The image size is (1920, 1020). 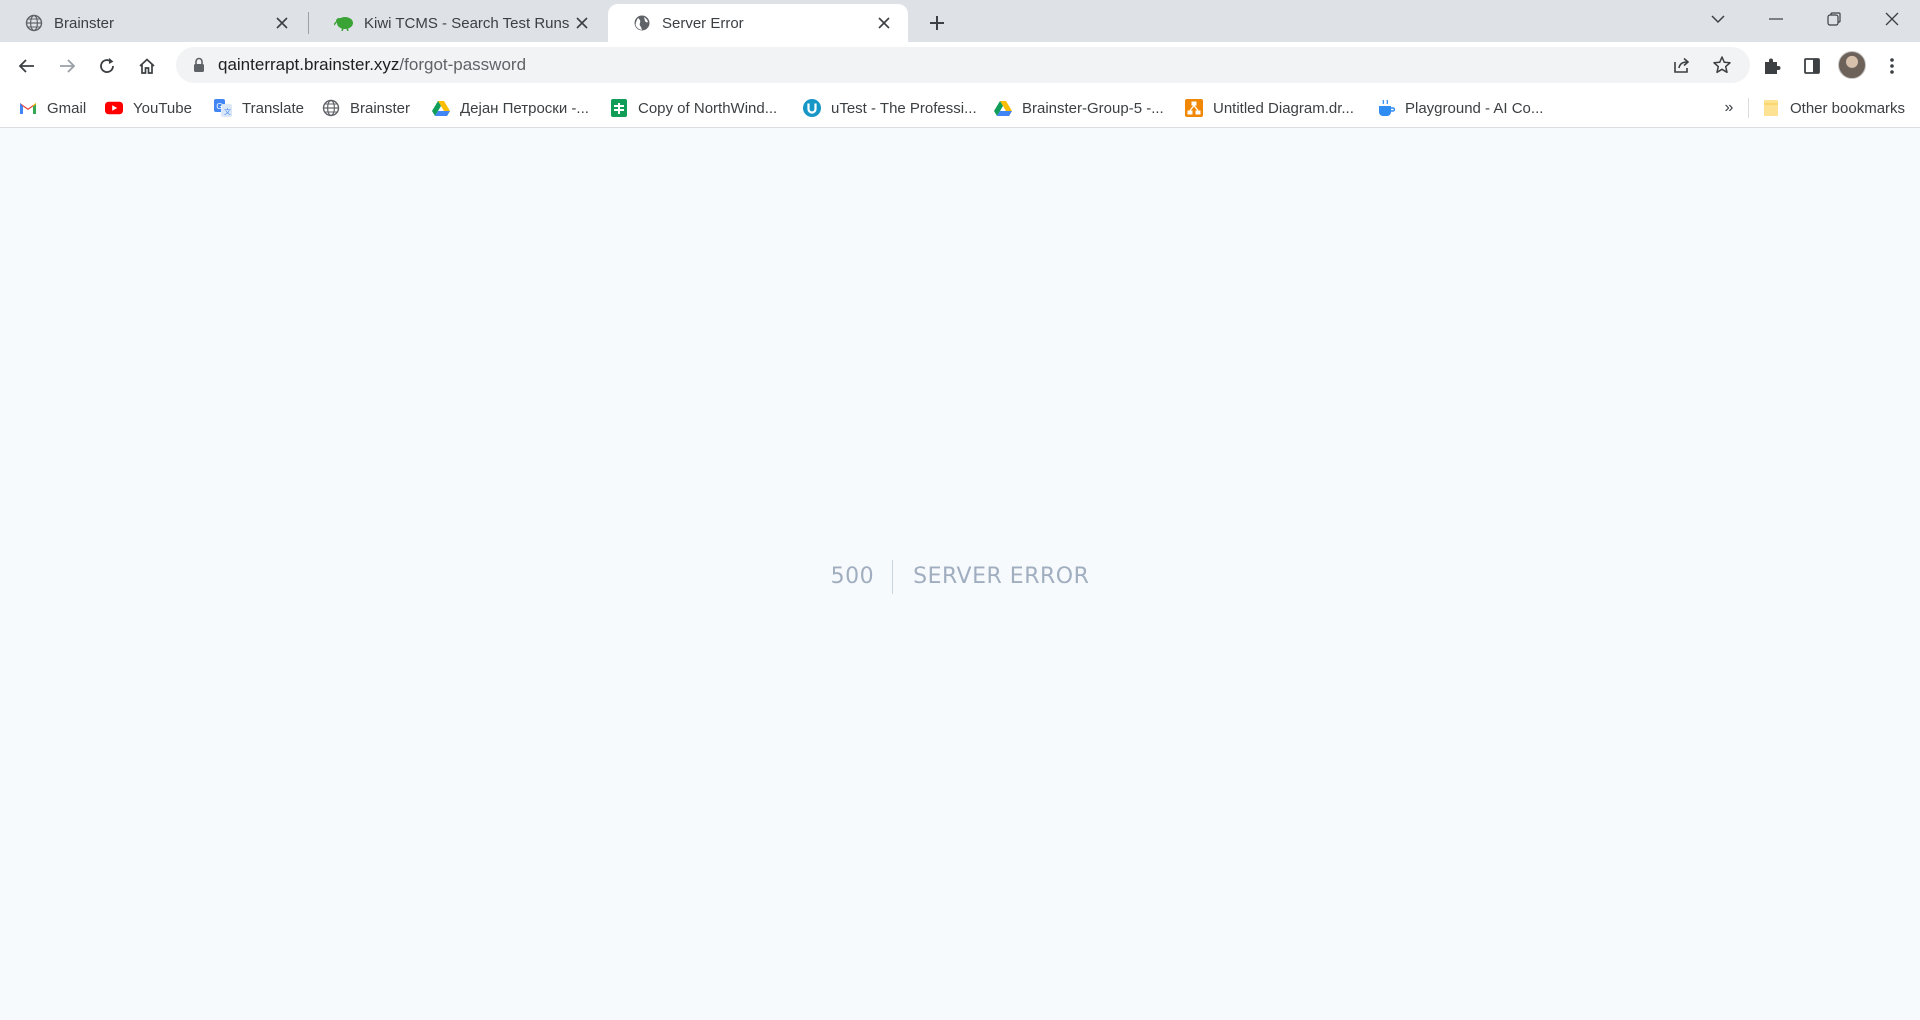 I want to click on bookmark-label: YouTube, so click(x=162, y=108).